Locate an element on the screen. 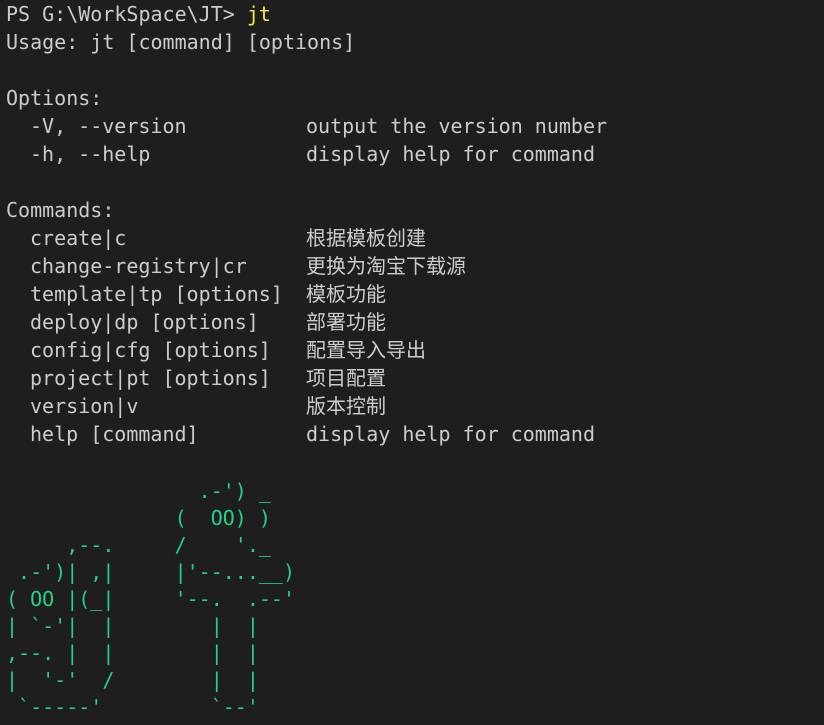  prompt-command: jt is located at coordinates (258, 14).